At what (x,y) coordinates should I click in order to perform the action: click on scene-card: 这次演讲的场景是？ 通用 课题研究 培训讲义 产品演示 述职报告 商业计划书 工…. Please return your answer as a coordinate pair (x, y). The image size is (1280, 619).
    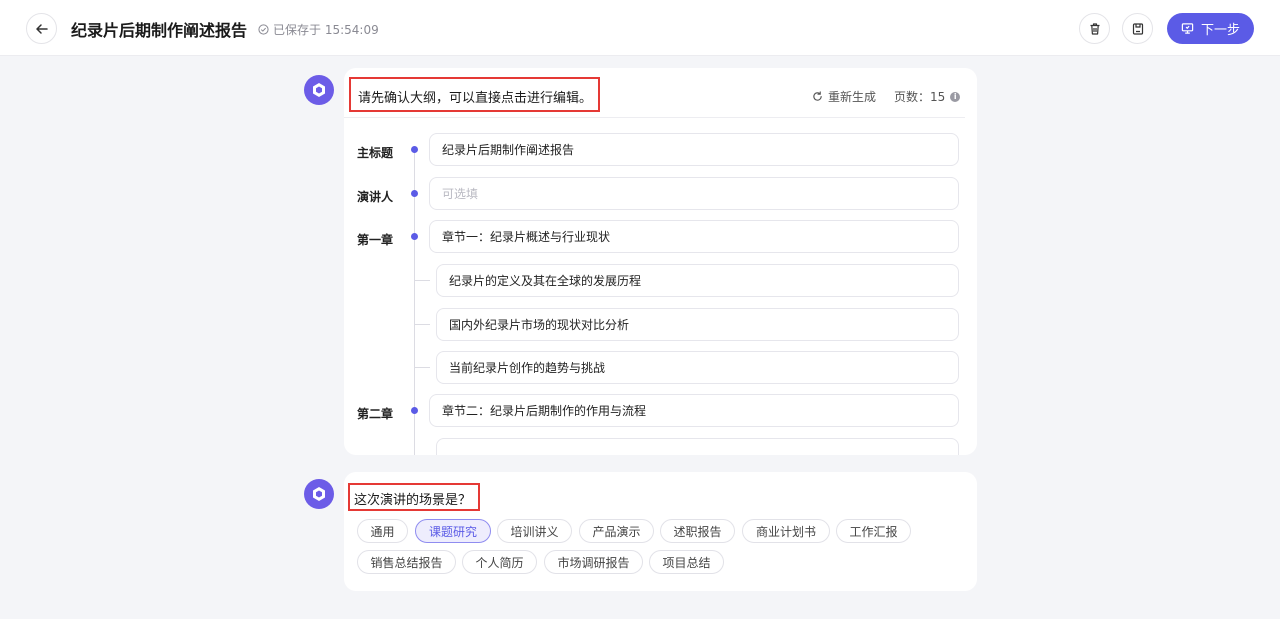
    Looking at the image, I should click on (660, 531).